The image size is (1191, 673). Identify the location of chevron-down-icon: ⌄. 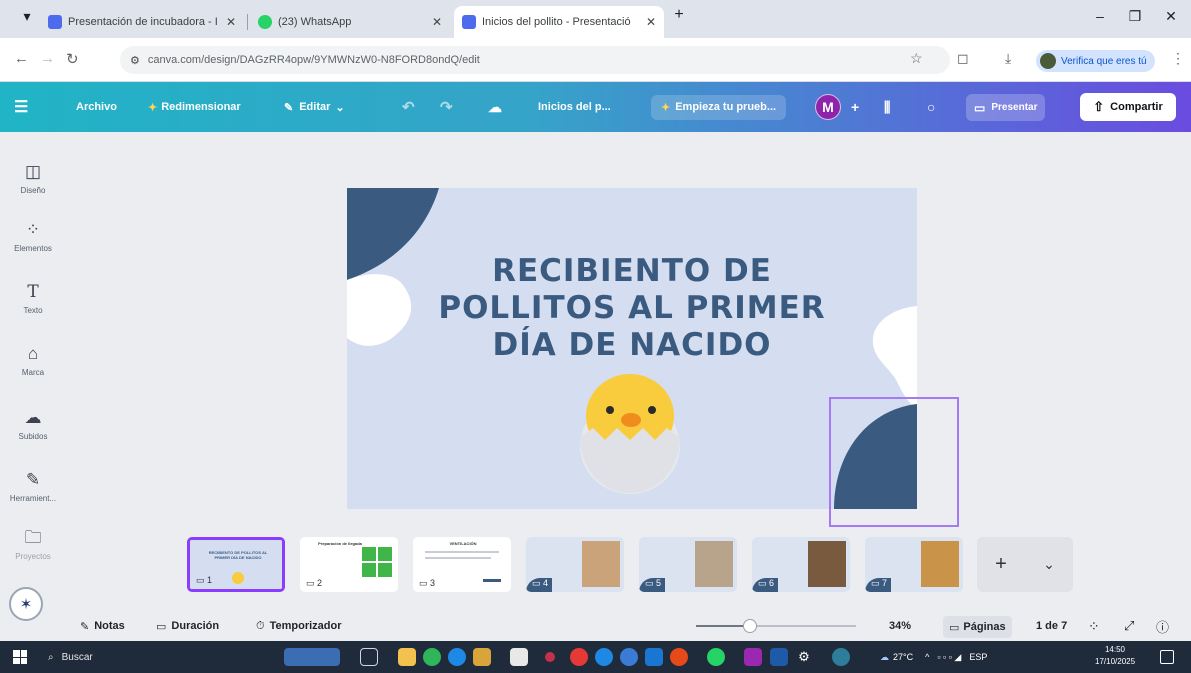
(1049, 564).